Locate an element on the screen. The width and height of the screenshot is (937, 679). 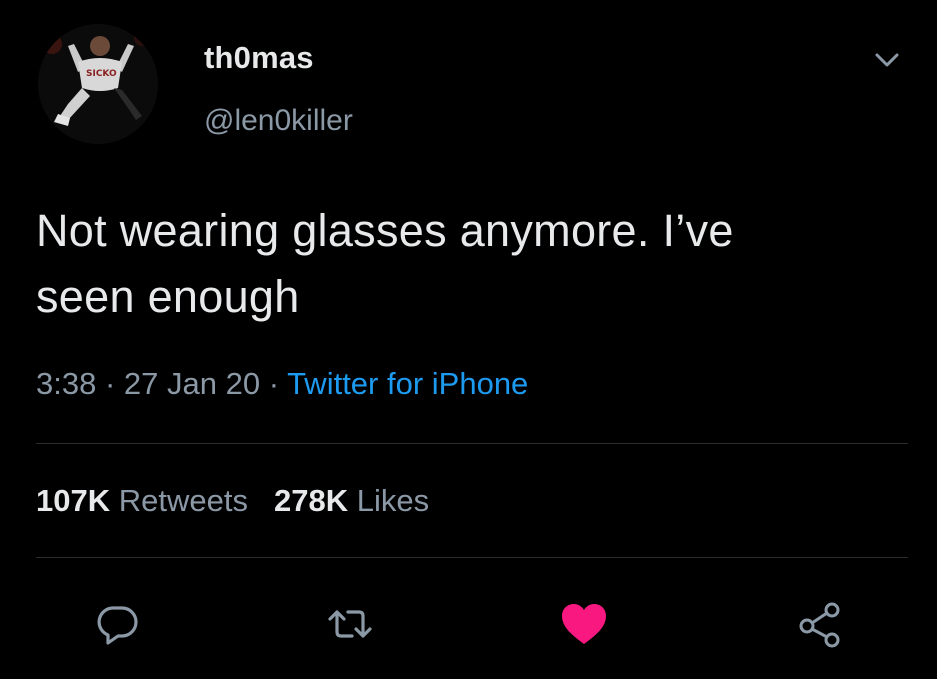
display-name: th0mas is located at coordinates (259, 58).